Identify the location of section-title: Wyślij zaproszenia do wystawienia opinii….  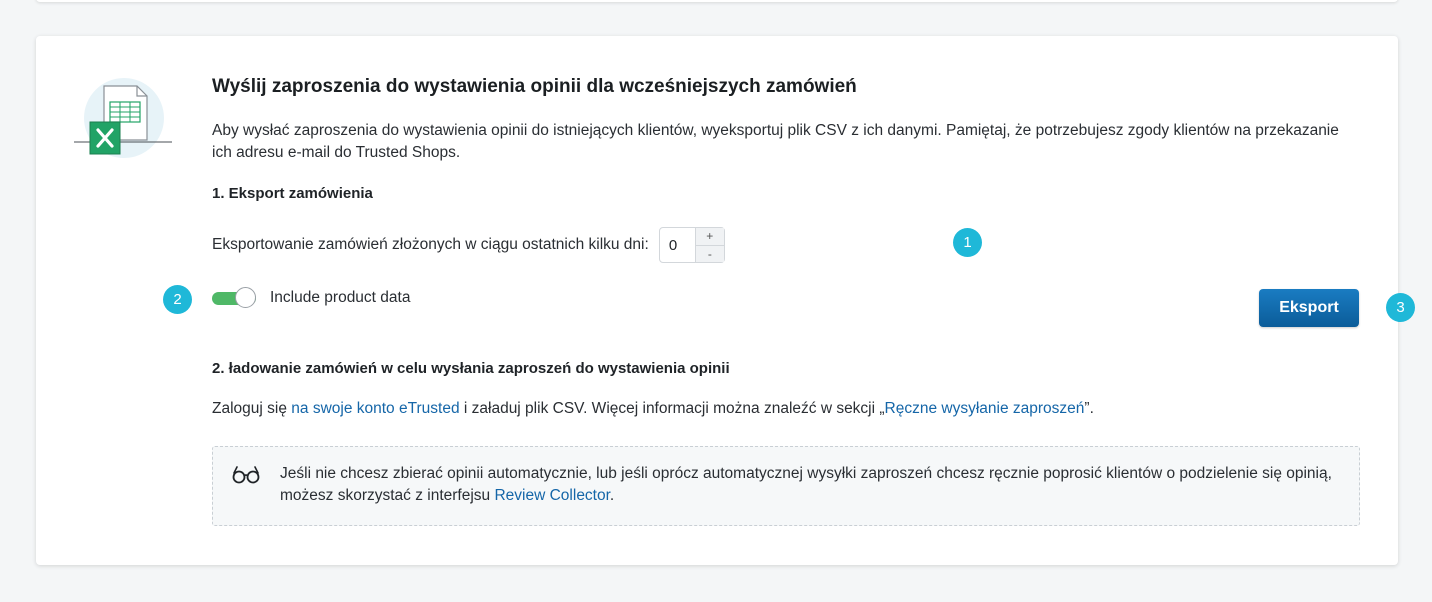
(534, 86).